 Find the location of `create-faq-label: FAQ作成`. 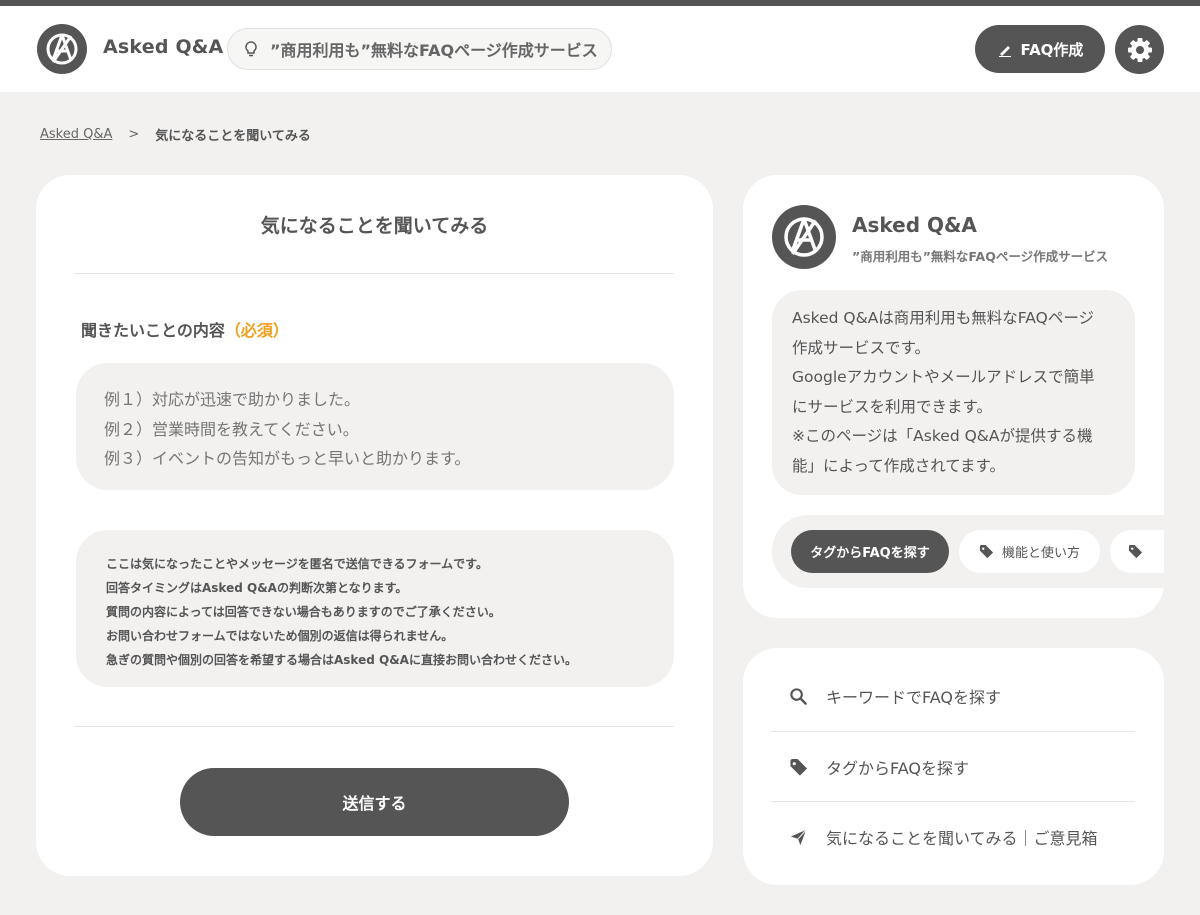

create-faq-label: FAQ作成 is located at coordinates (1052, 49).